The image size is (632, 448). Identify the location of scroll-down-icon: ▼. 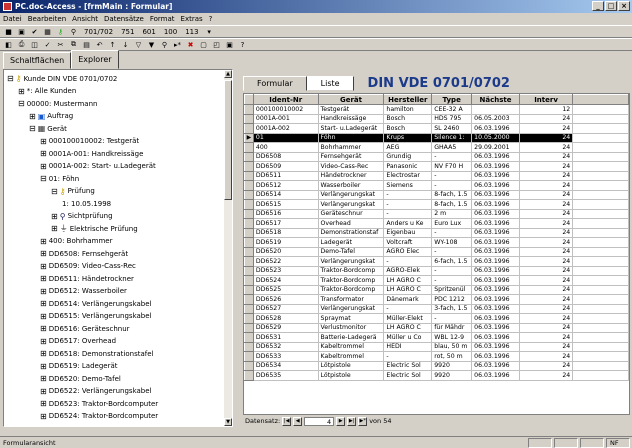
(228, 422).